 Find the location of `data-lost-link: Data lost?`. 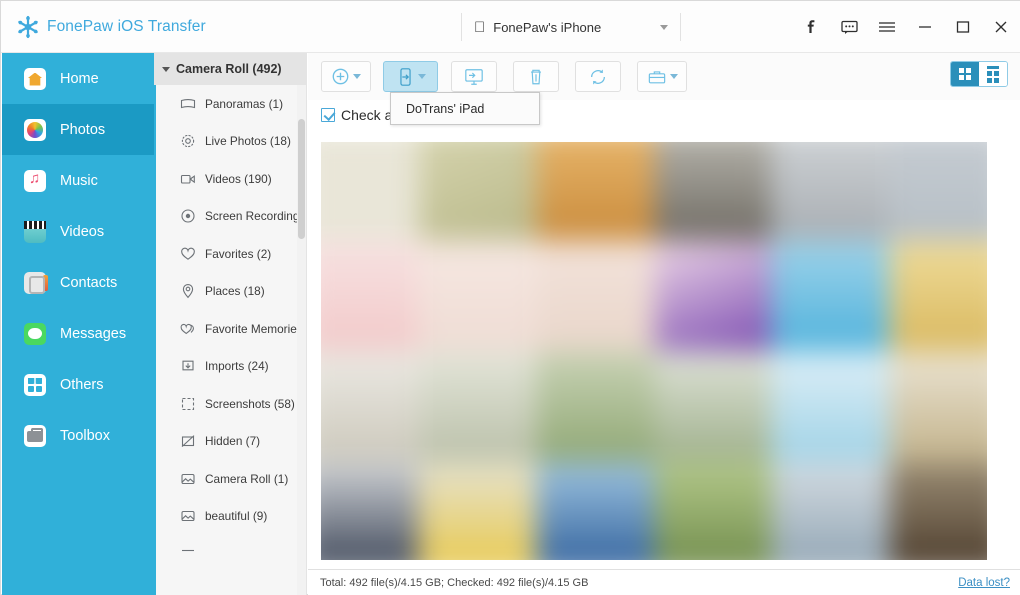

data-lost-link: Data lost? is located at coordinates (984, 583).